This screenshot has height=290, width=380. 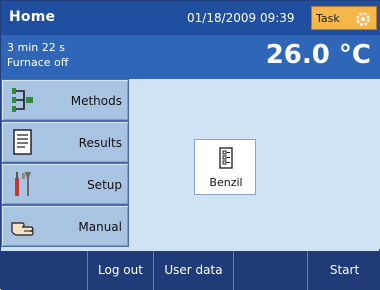 What do you see at coordinates (36, 47) in the screenshot?
I see `time-remaining: 3 min 22 s` at bounding box center [36, 47].